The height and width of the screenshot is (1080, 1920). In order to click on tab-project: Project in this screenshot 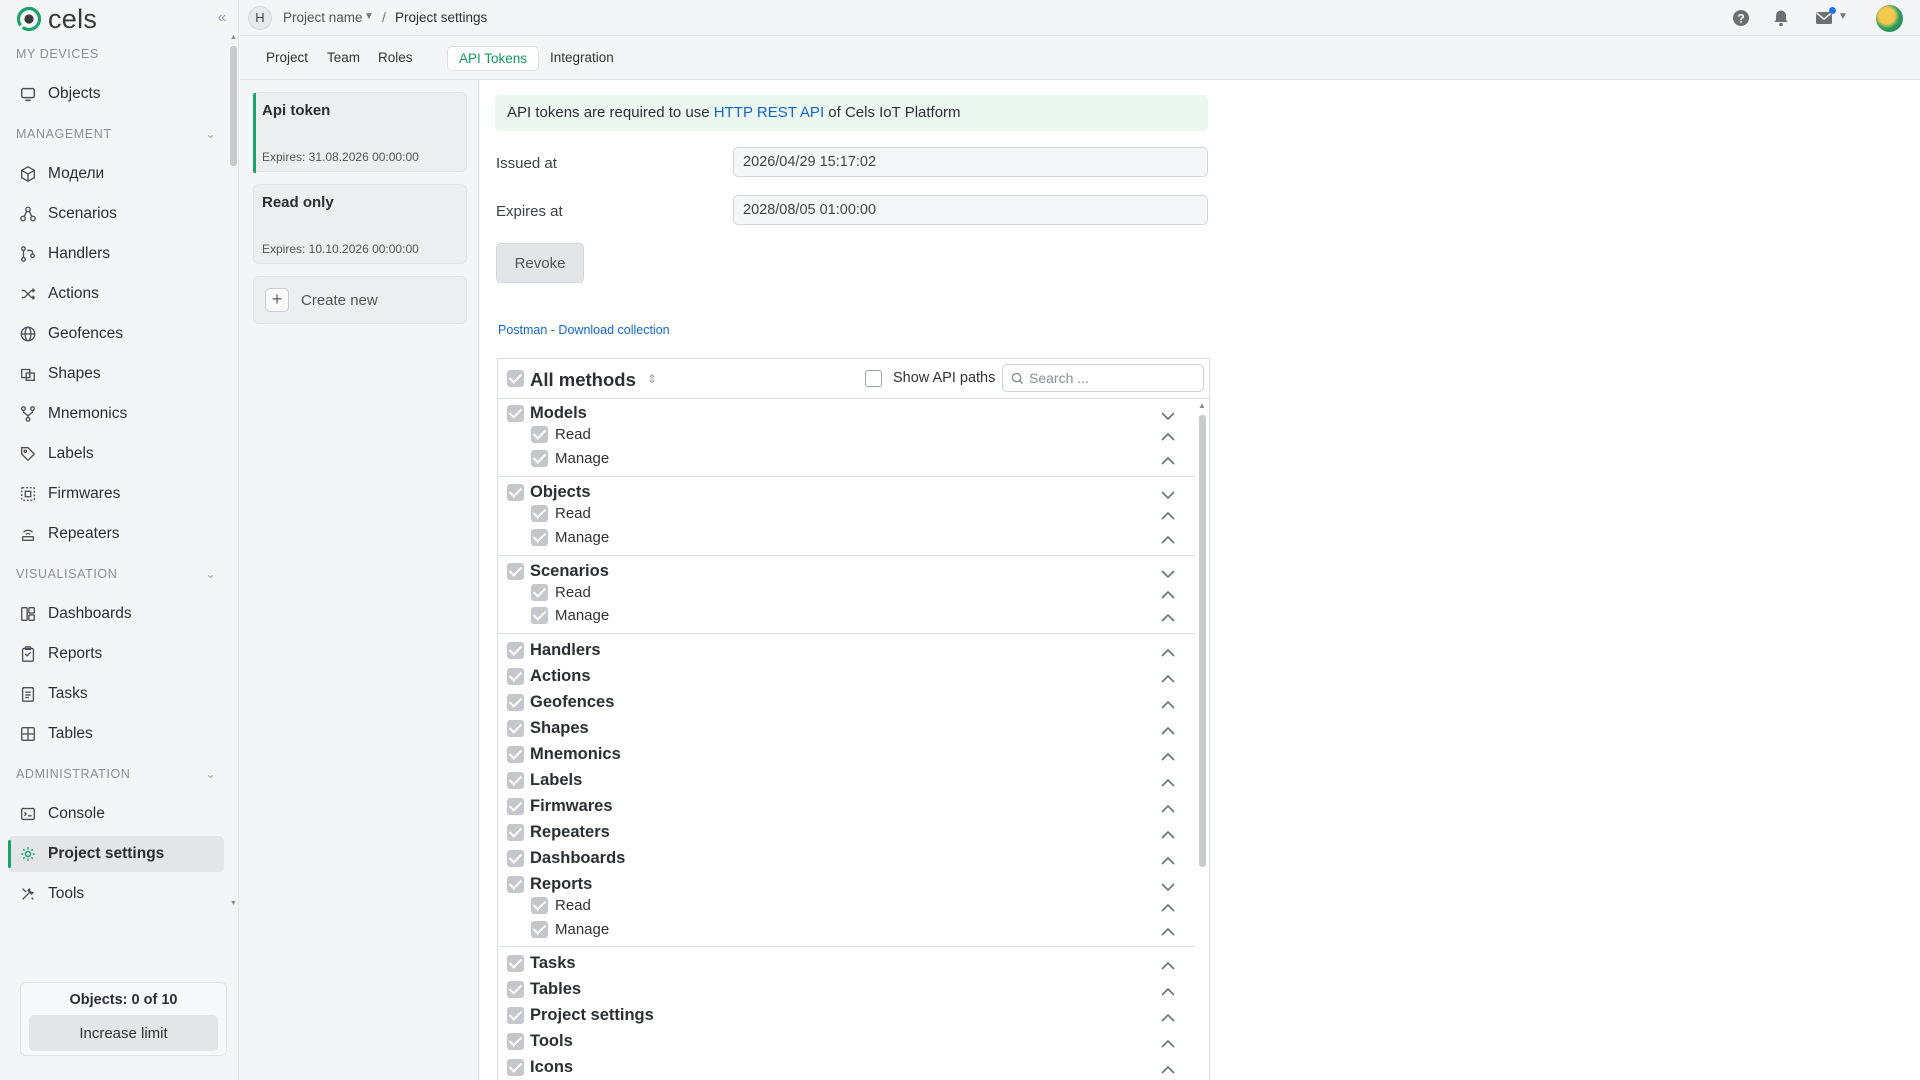, I will do `click(287, 58)`.